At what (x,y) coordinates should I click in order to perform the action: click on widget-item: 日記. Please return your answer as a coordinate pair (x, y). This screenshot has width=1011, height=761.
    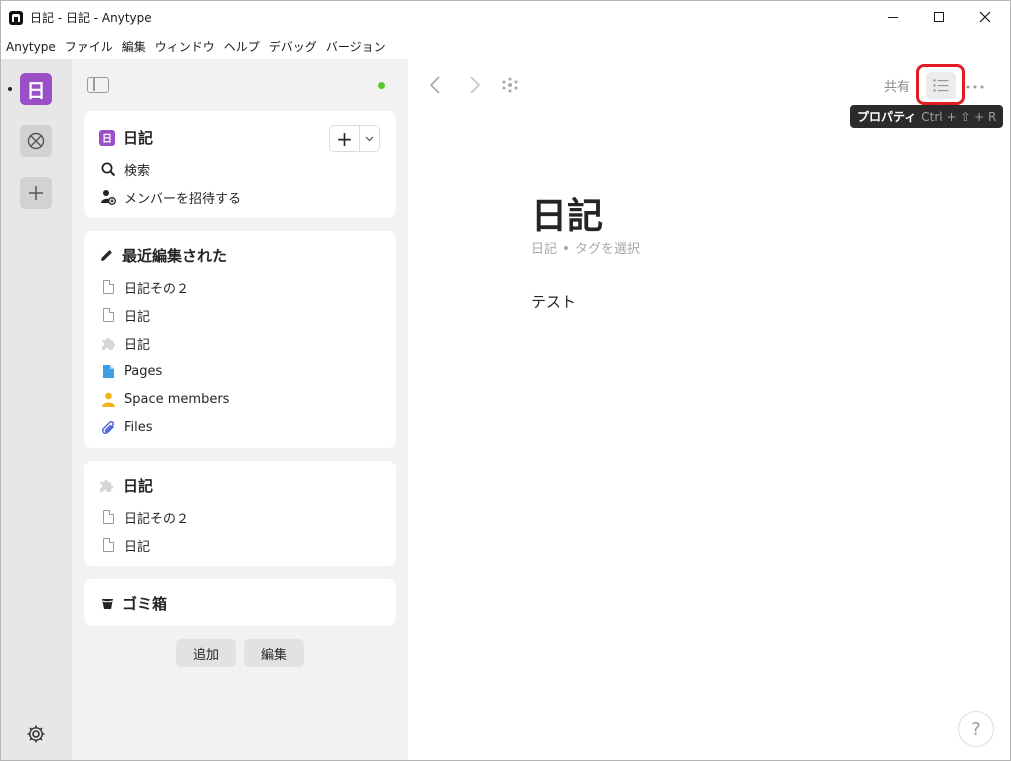
    Looking at the image, I should click on (125, 545).